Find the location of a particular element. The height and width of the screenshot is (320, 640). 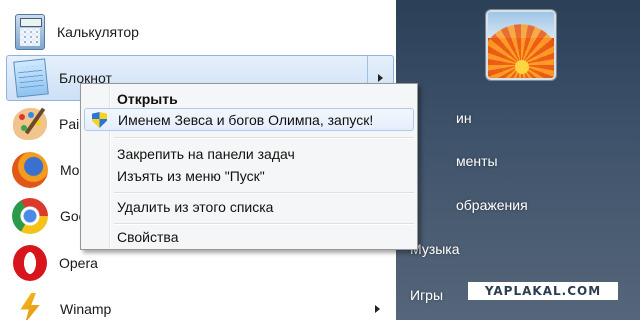

firefox-icon is located at coordinates (30, 170).